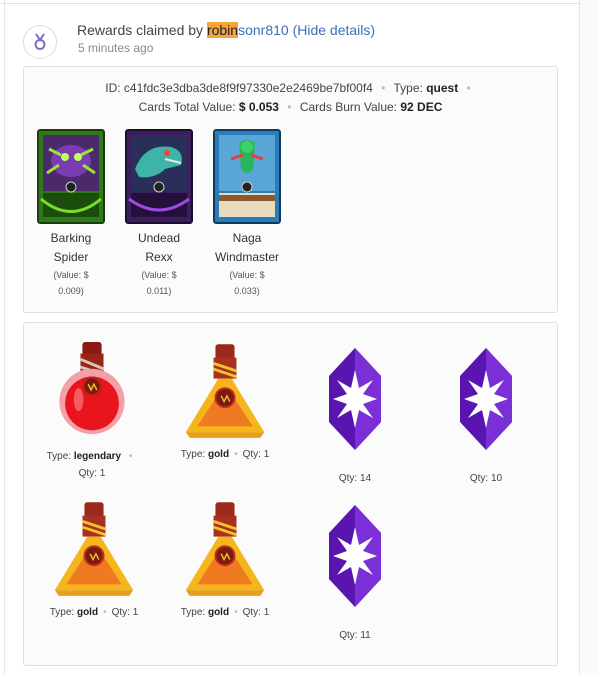 Image resolution: width=598 pixels, height=675 pixels. What do you see at coordinates (355, 478) in the screenshot?
I see `reward-qty: Qty: 14` at bounding box center [355, 478].